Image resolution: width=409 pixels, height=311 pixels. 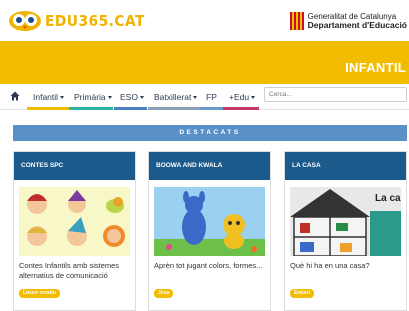 What do you see at coordinates (375, 67) in the screenshot?
I see `section-title: INFANTIL` at bounding box center [375, 67].